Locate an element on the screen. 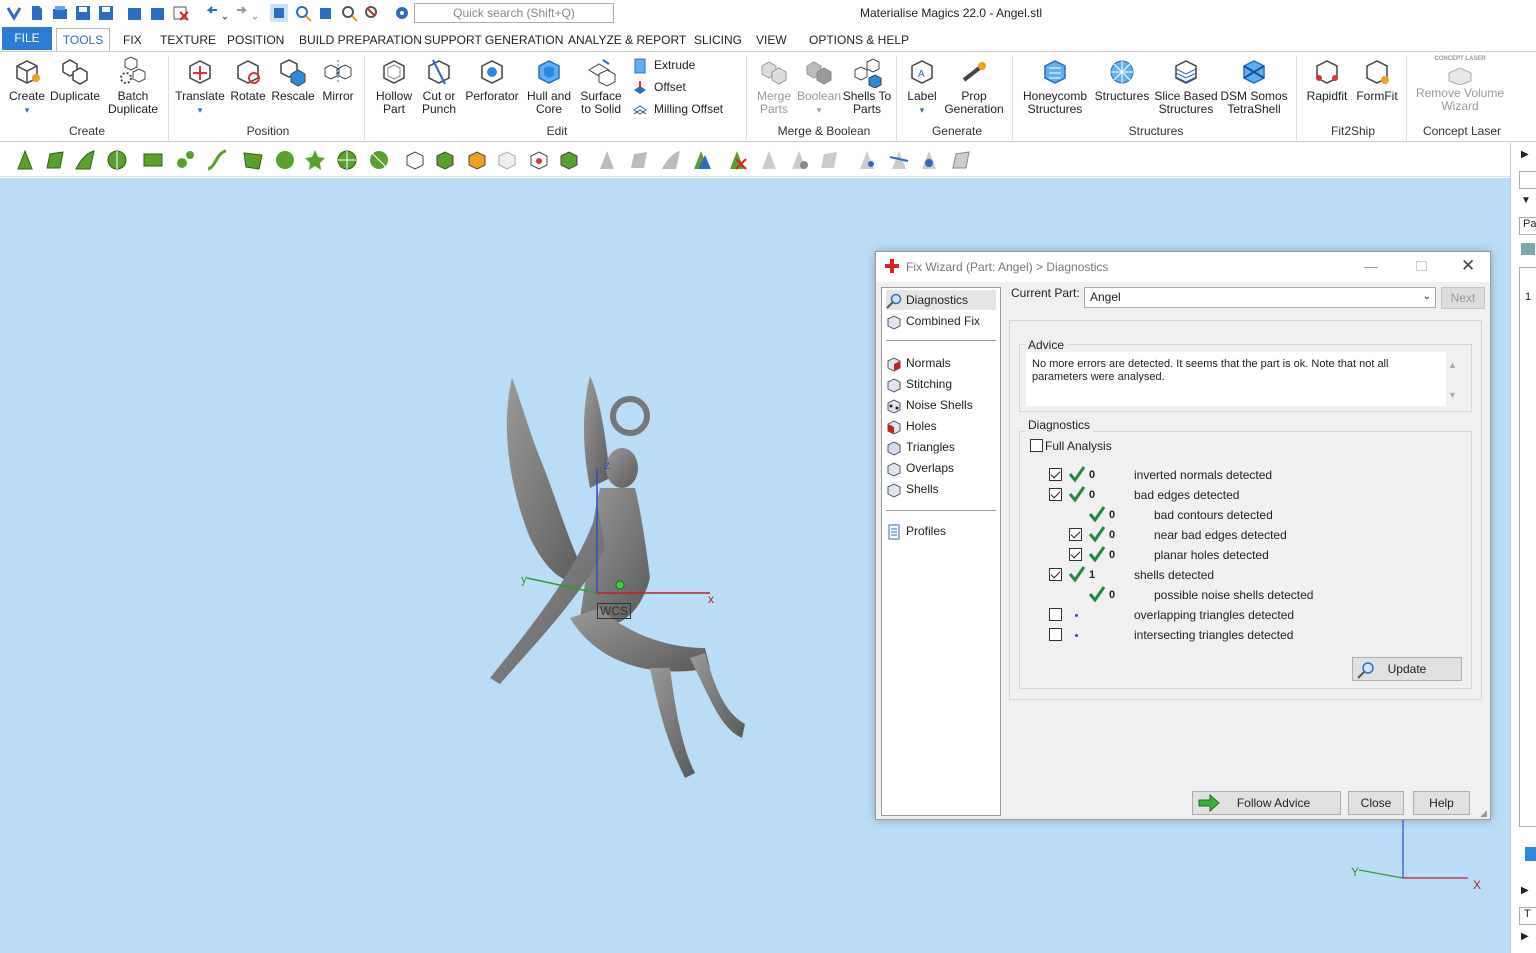 This screenshot has width=1536, height=953. menu-analyze-report: ANALYZE & REPORT is located at coordinates (627, 40).